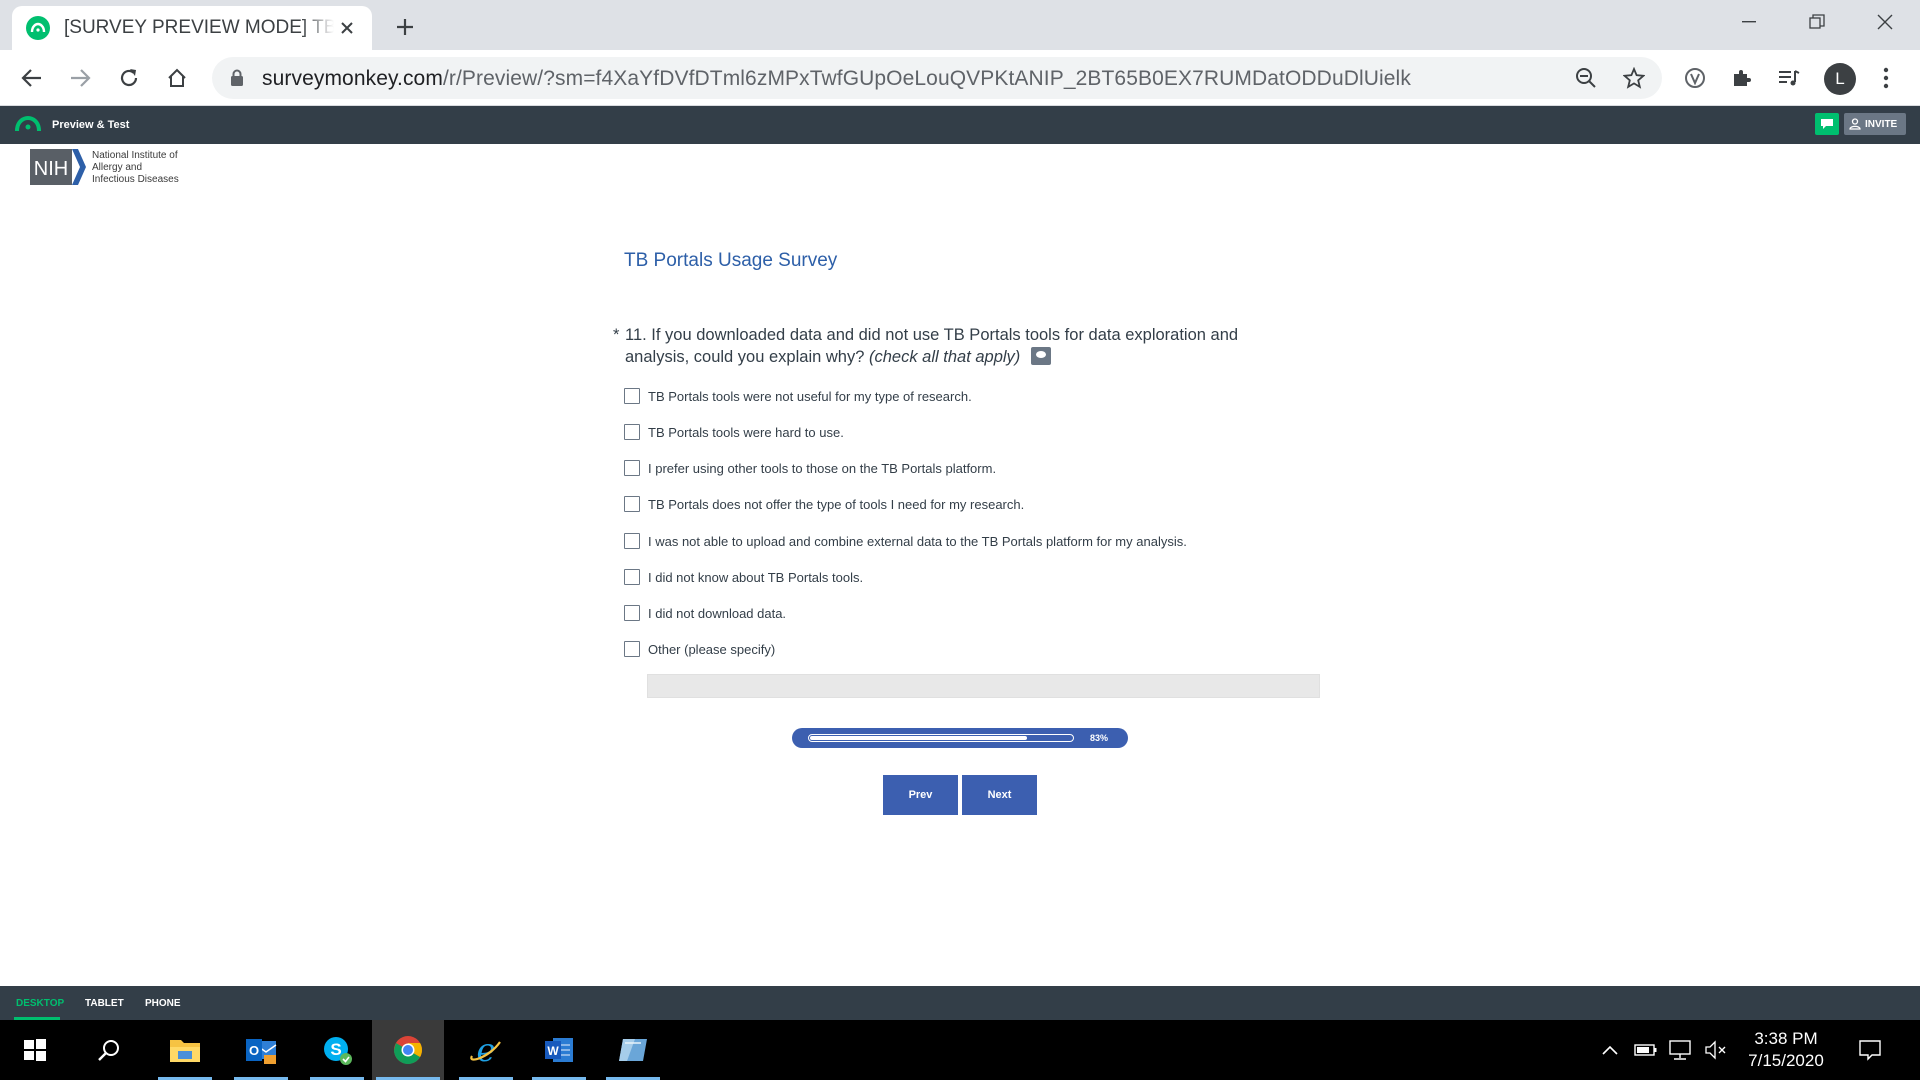 Image resolution: width=1920 pixels, height=1080 pixels. Describe the element at coordinates (1586, 78) in the screenshot. I see `zoom-out-icon` at that location.